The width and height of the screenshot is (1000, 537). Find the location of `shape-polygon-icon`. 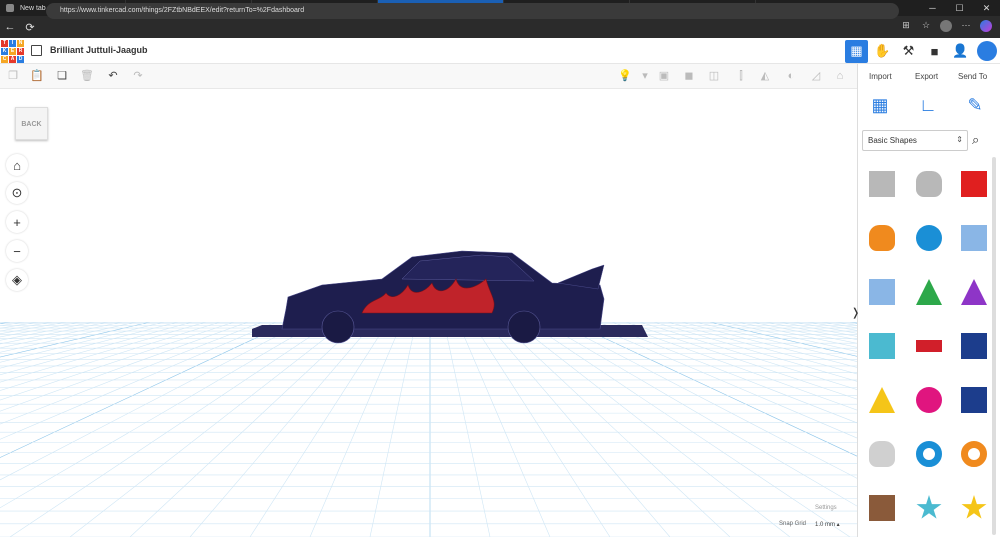

shape-polygon-icon is located at coordinates (974, 400).